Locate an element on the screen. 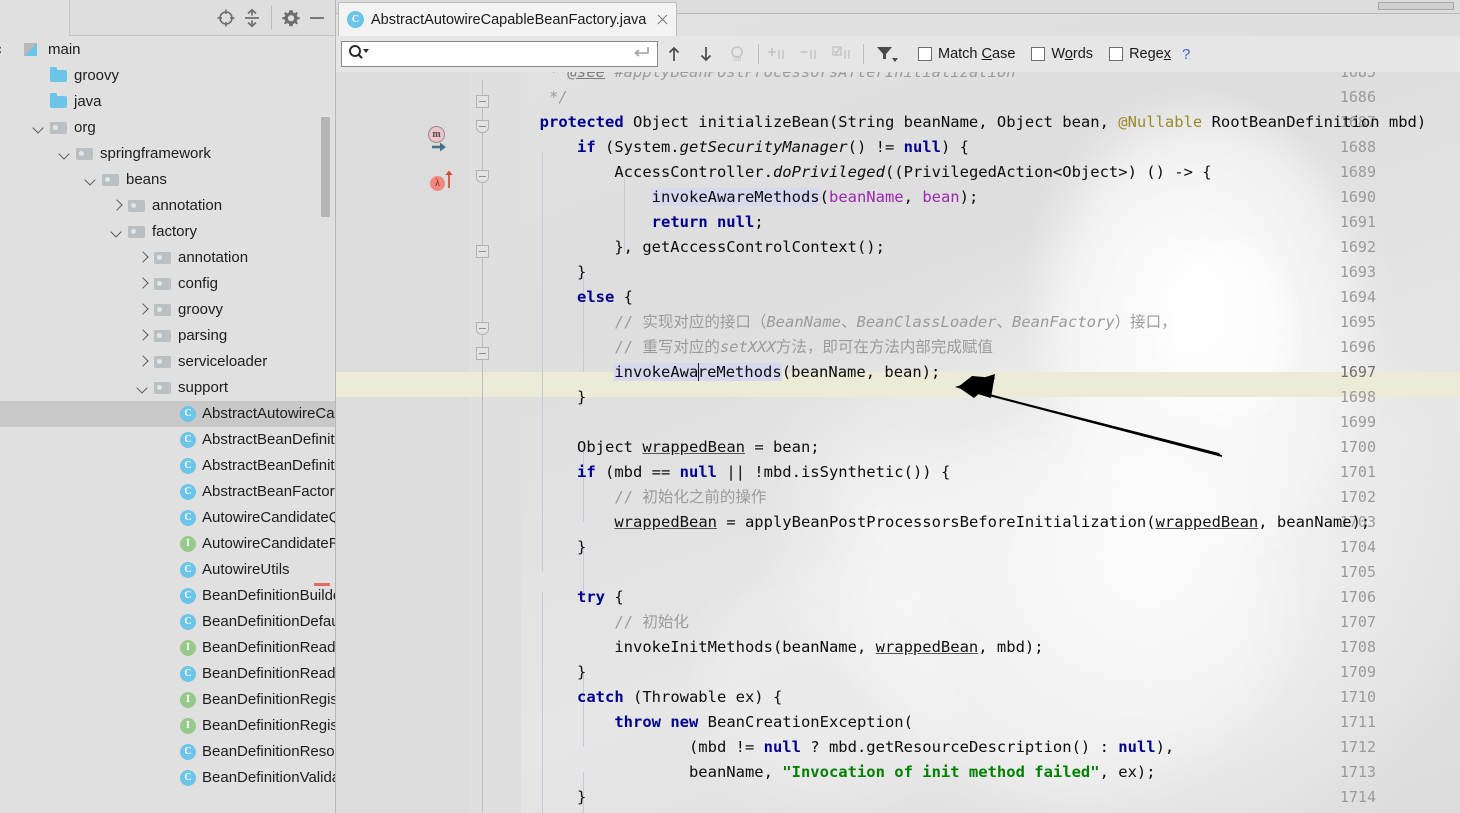 This screenshot has height=813, width=1460. words-checkbox-box is located at coordinates (1038, 54).